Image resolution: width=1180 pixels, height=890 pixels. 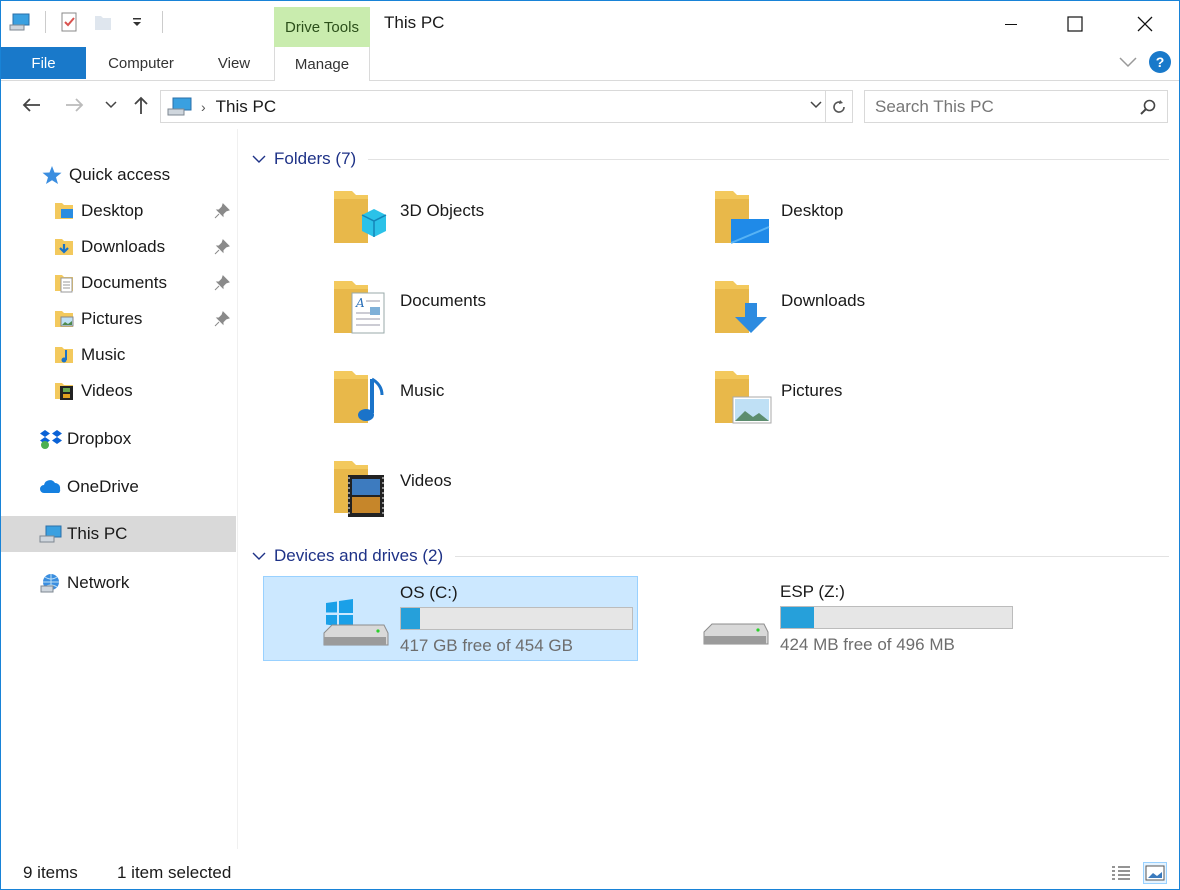 What do you see at coordinates (426, 480) in the screenshot?
I see `folder-name: Videos` at bounding box center [426, 480].